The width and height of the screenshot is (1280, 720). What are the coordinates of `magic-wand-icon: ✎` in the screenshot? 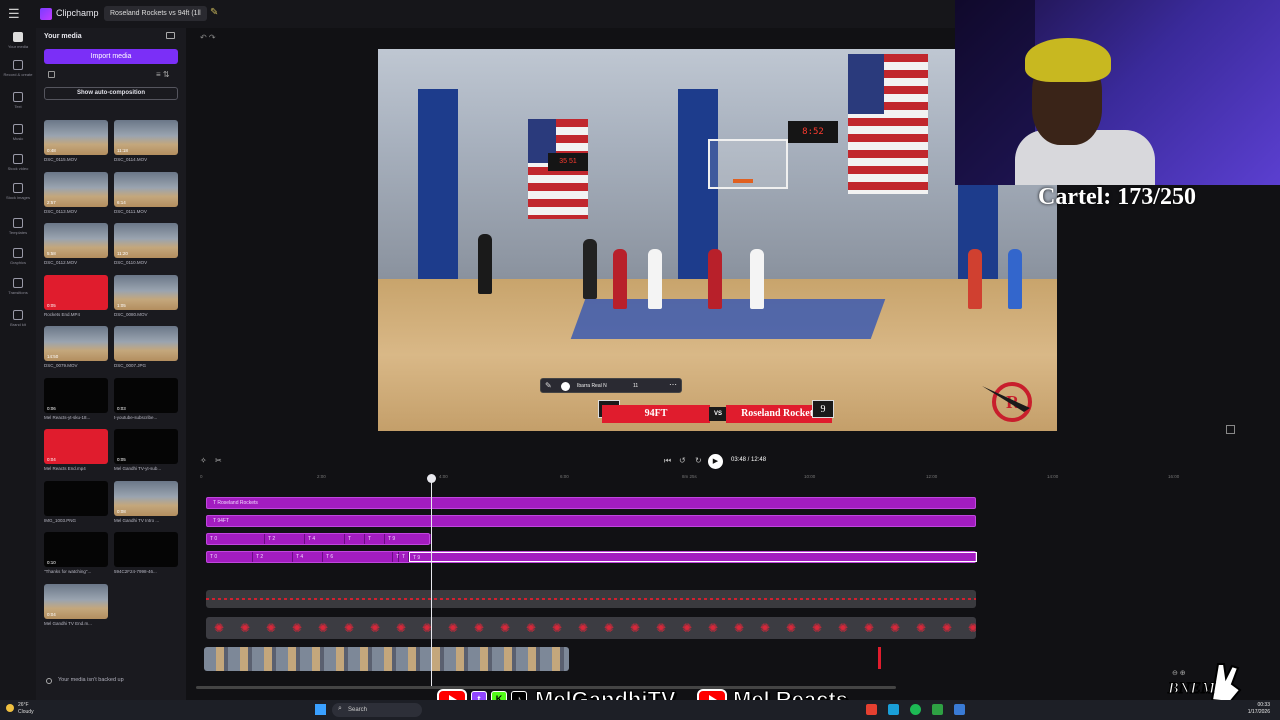 It's located at (214, 12).